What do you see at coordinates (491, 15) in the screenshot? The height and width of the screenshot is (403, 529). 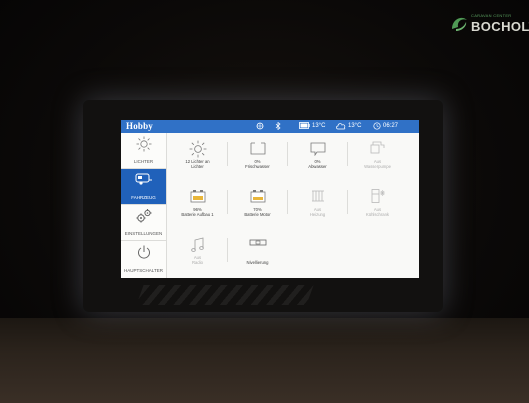 I see `watermark-small-text: CARAVAN CENTER` at bounding box center [491, 15].